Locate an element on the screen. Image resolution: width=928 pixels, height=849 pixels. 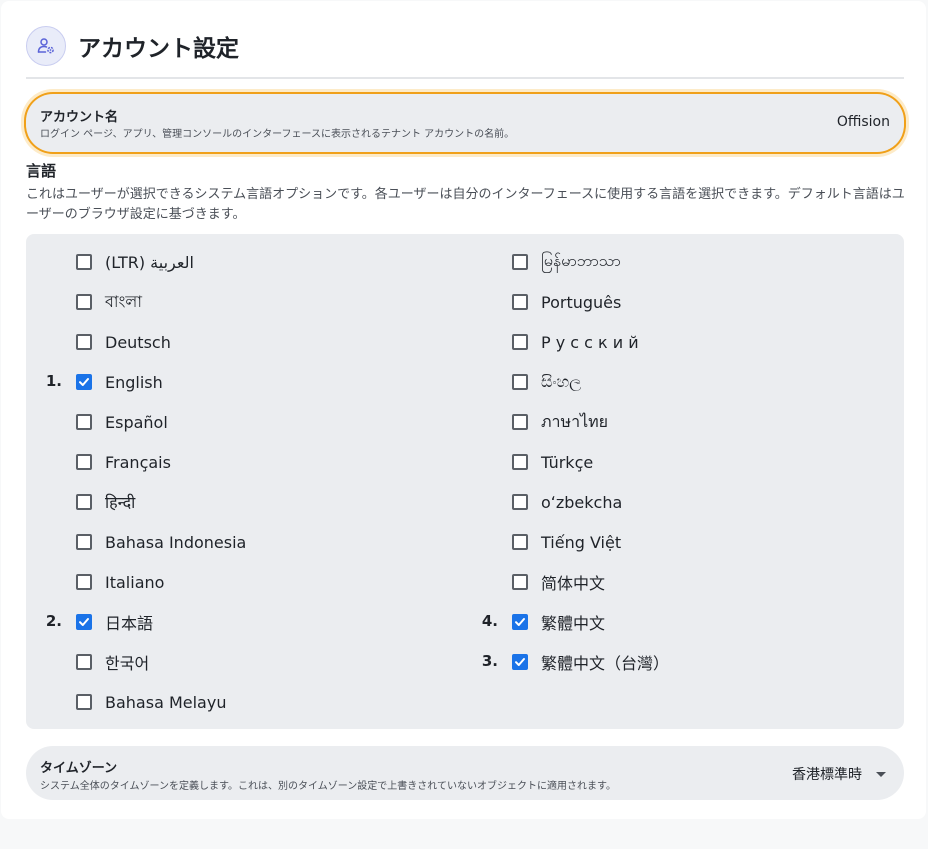
language-option-label: Р у с с к и й is located at coordinates (590, 342).